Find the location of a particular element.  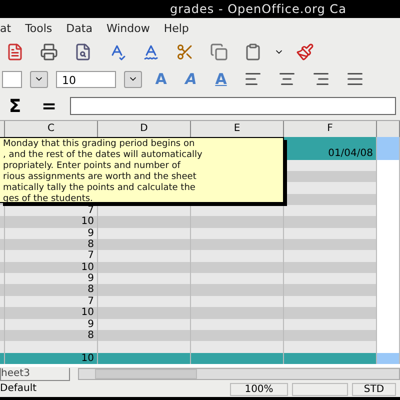

scrollbar-thumb is located at coordinates (146, 374).